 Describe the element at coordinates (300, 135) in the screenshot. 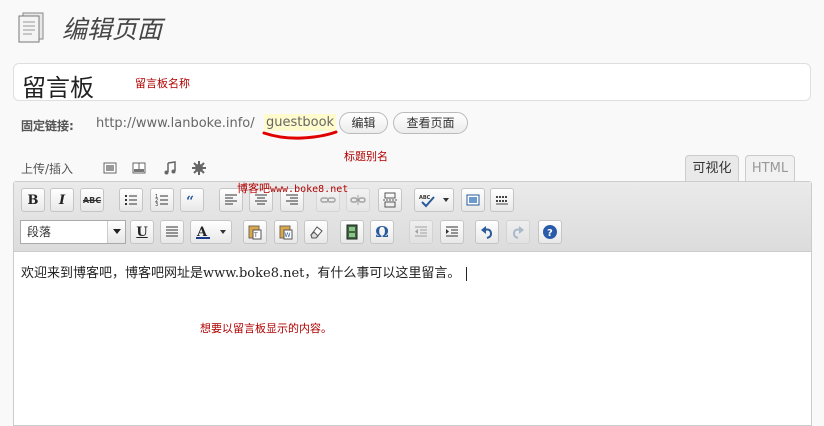

I see `red-underline-mark` at that location.